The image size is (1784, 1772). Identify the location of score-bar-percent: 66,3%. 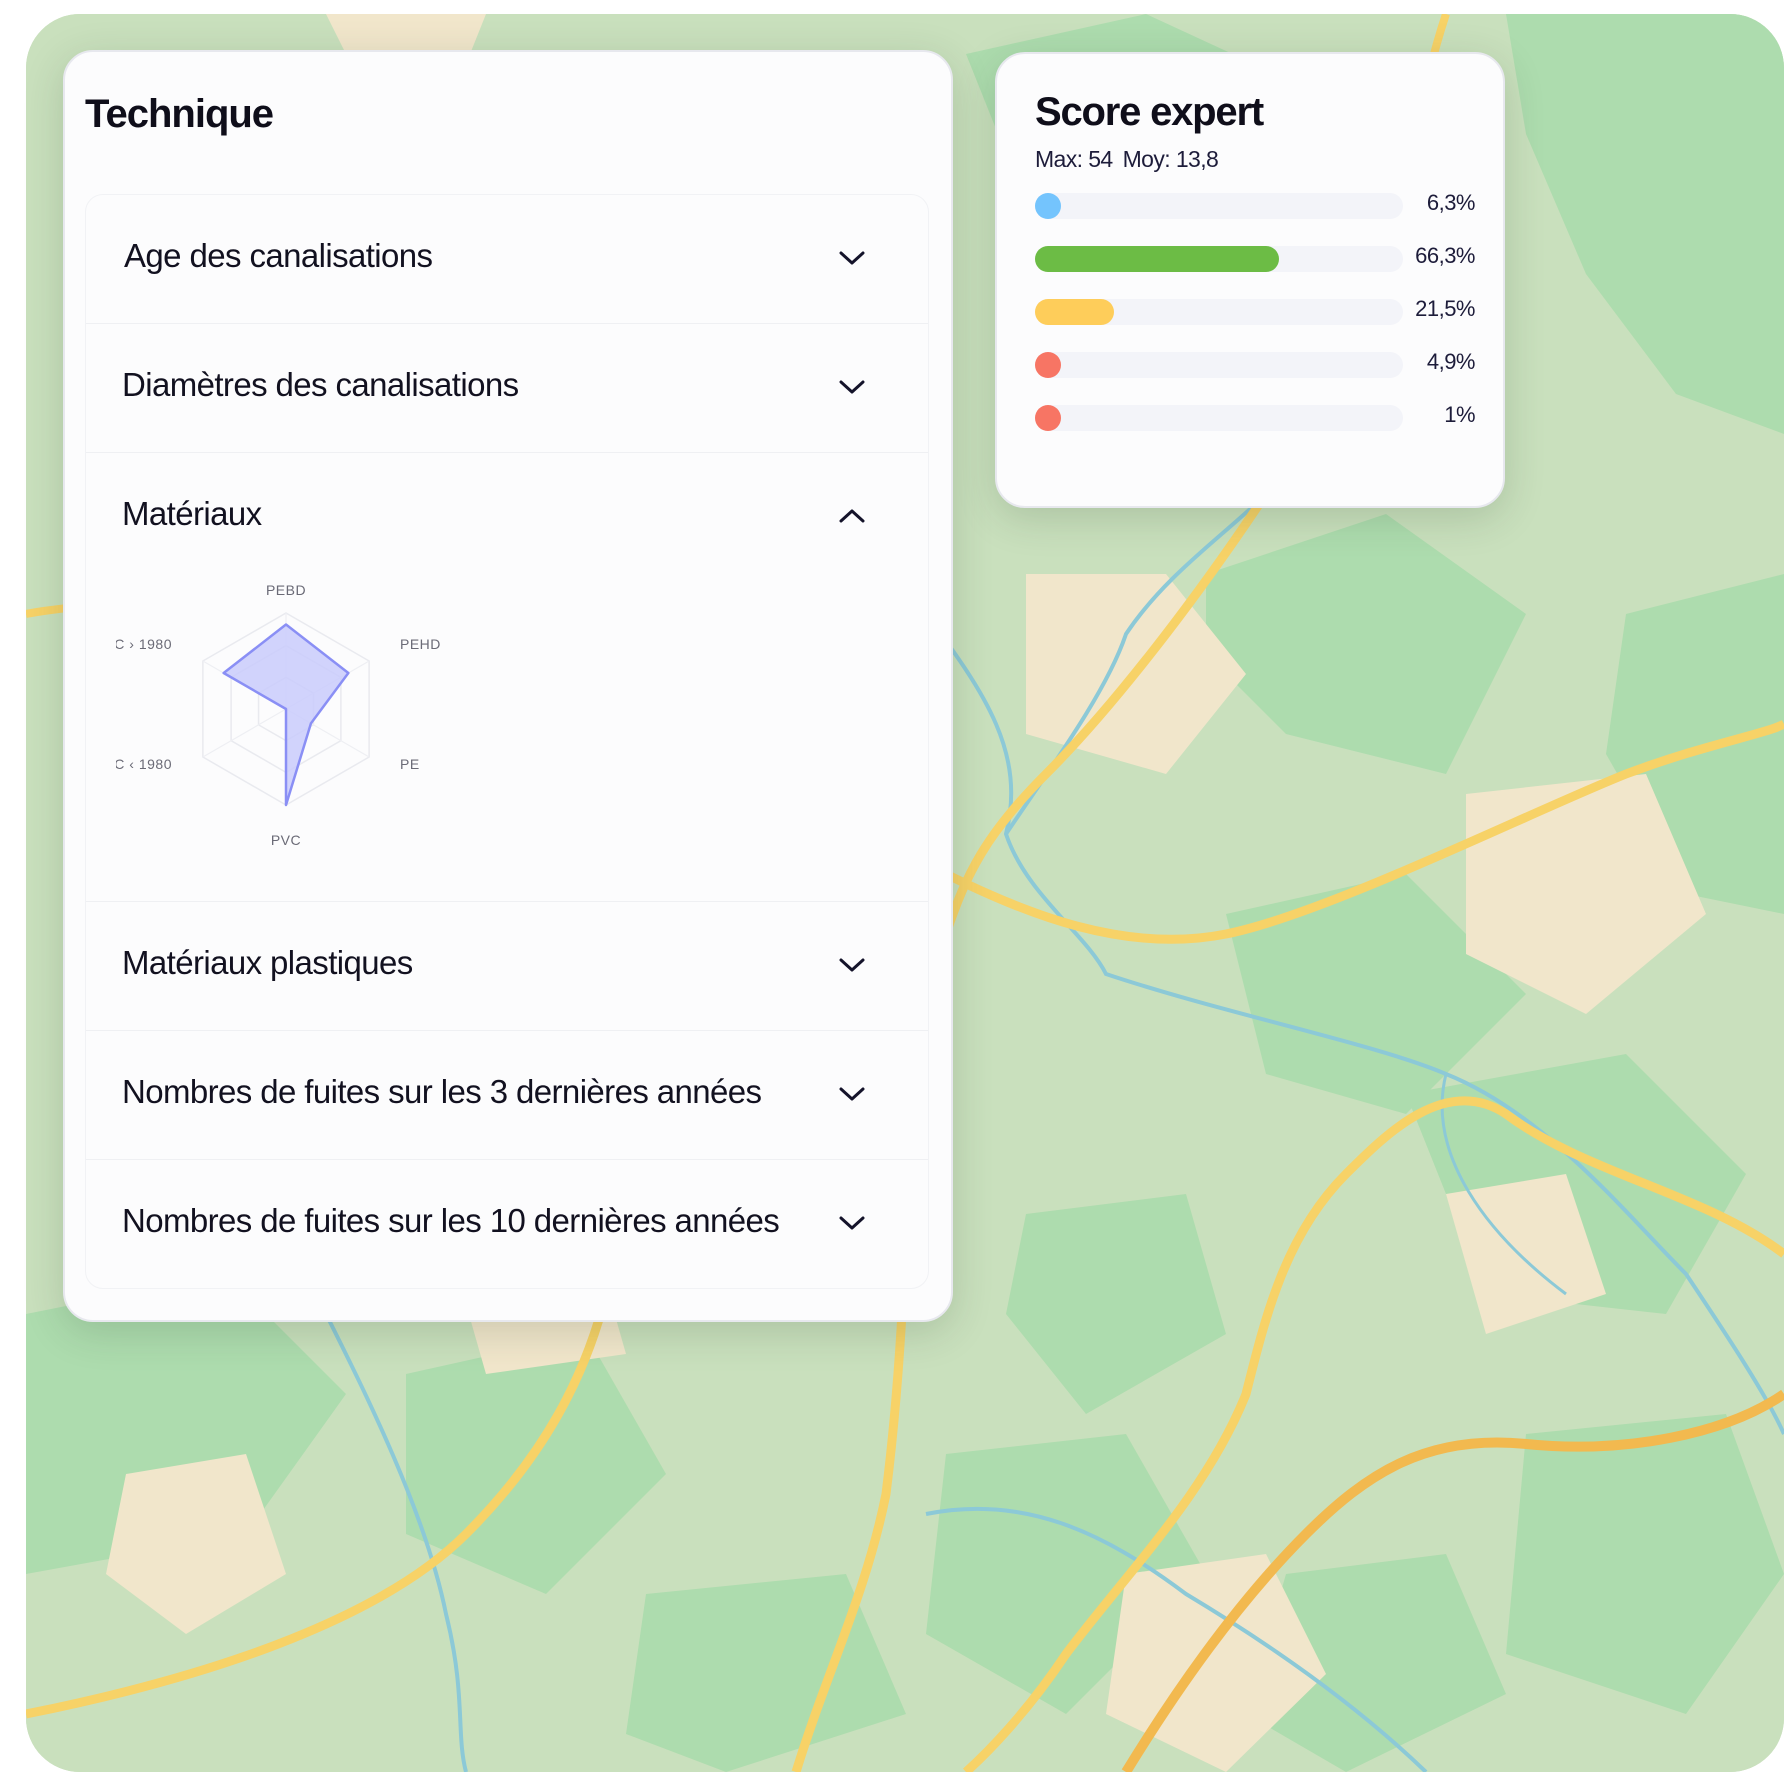
(1445, 255).